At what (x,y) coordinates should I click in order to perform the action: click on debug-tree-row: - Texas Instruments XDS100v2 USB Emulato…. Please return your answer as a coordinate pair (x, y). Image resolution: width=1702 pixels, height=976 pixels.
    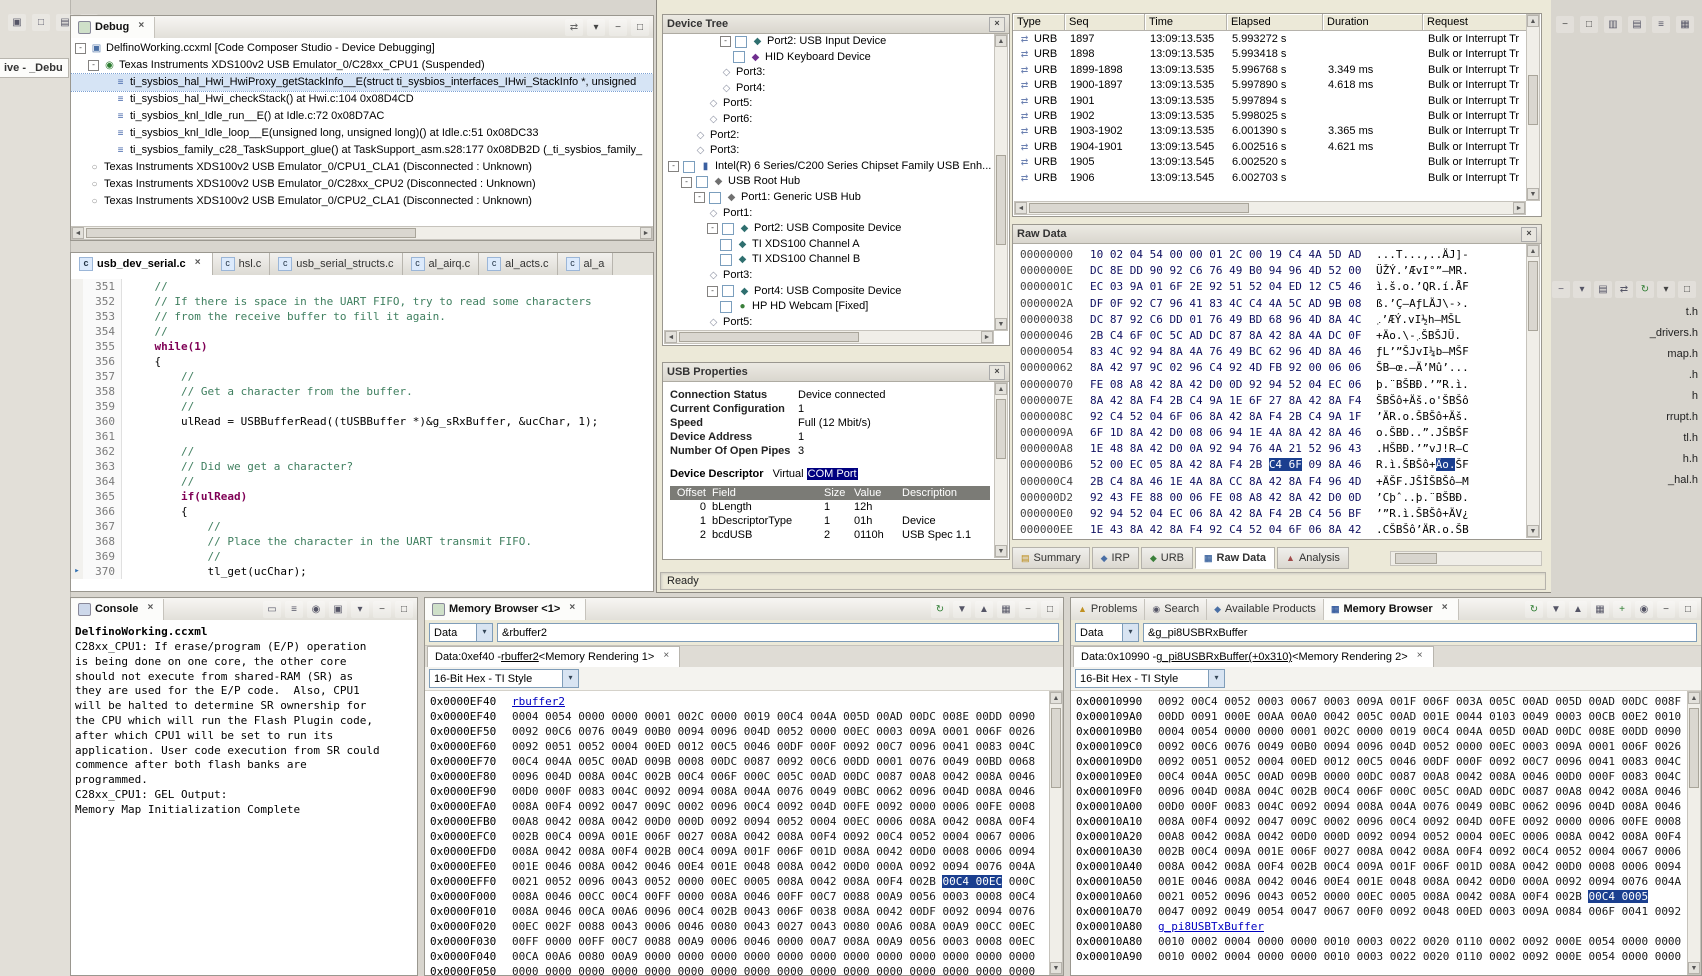
    Looking at the image, I should click on (362, 65).